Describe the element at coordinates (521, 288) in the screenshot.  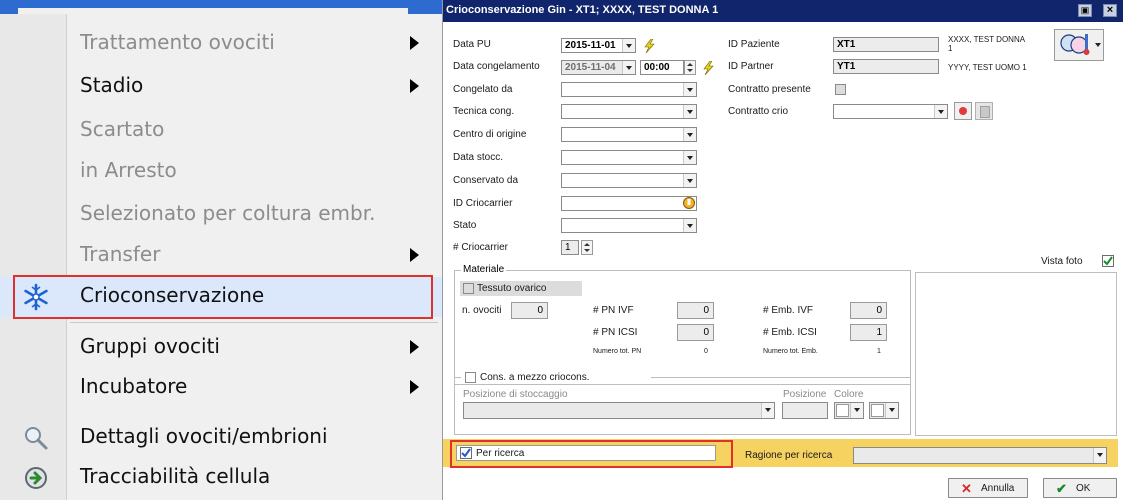
I see `tessuto-ovarico-toggle: Tessuto ovarico` at that location.